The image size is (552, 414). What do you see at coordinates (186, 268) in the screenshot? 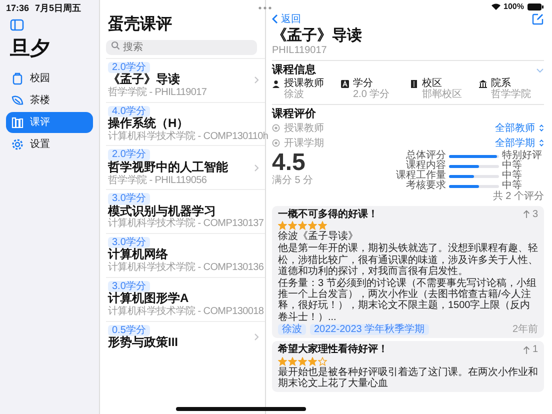
I see `course-subtitle: 计算机科学技术学院 - COMP130136` at bounding box center [186, 268].